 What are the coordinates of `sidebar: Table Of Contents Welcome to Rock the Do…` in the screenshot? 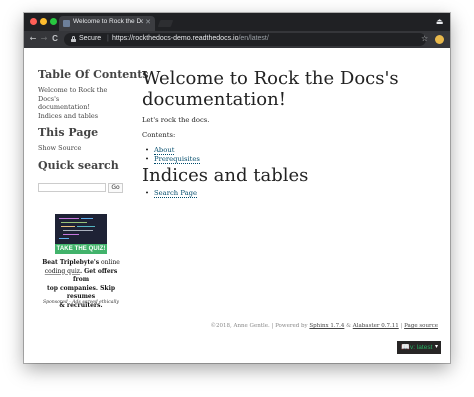 It's located at (93, 188).